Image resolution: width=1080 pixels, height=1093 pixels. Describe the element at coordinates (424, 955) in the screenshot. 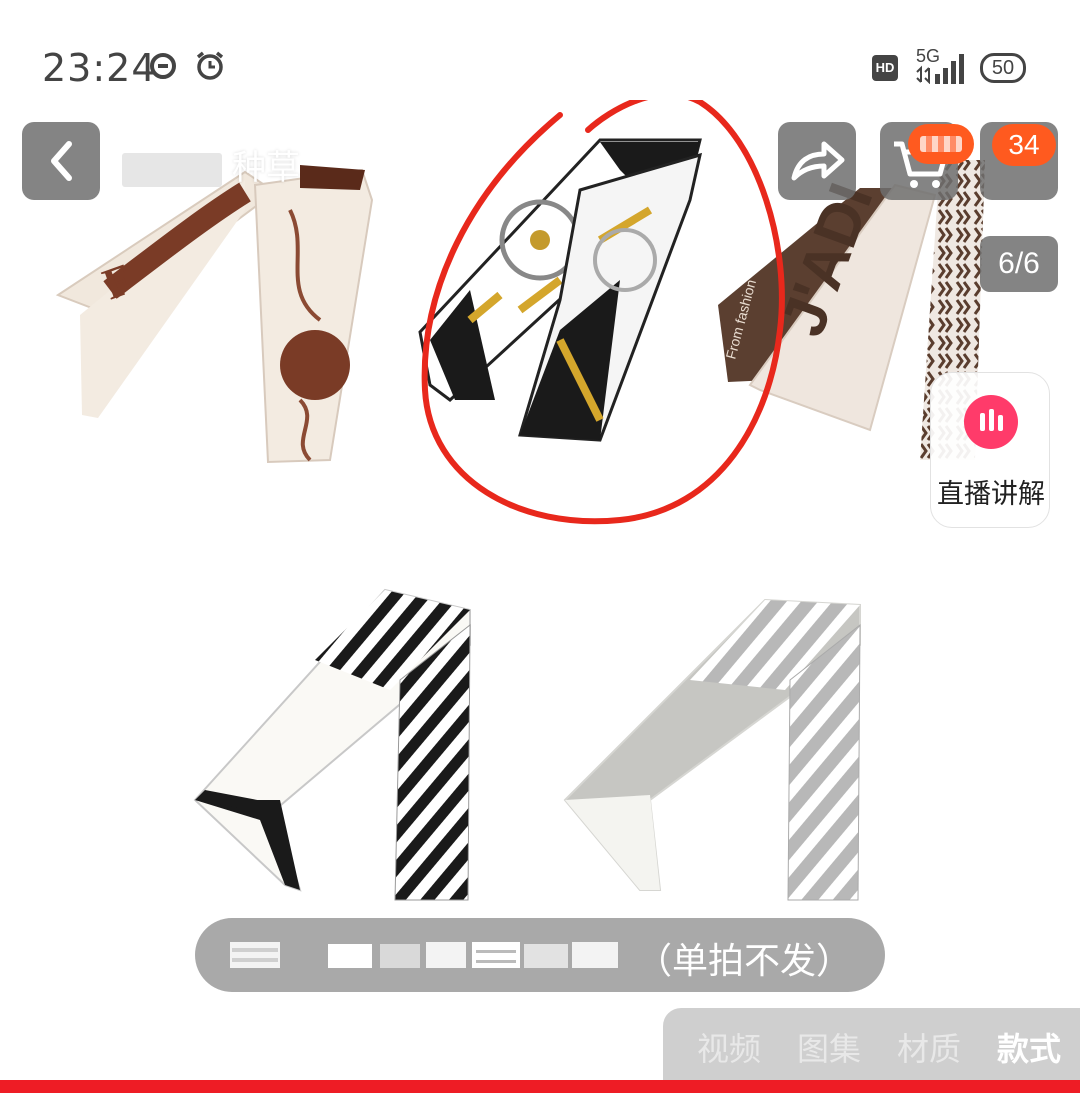

I see `redacted-variant-name` at that location.